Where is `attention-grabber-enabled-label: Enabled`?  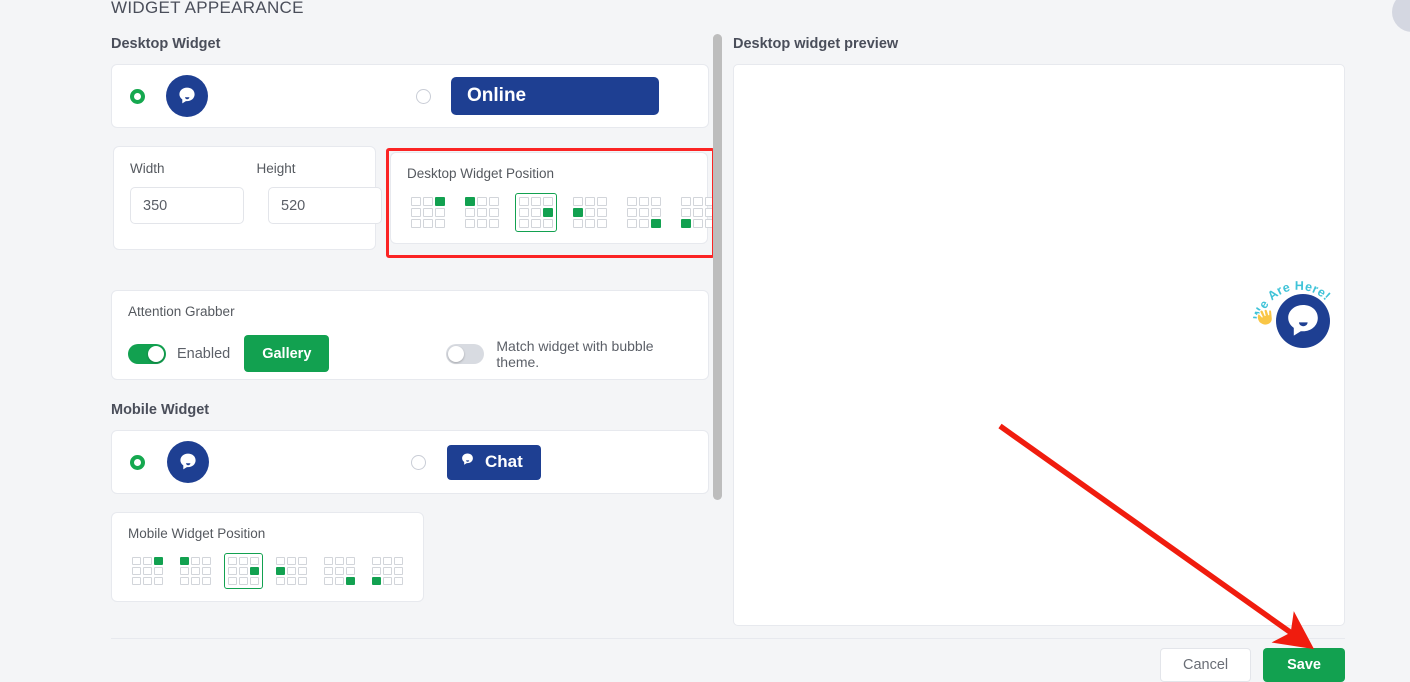
attention-grabber-enabled-label: Enabled is located at coordinates (204, 353).